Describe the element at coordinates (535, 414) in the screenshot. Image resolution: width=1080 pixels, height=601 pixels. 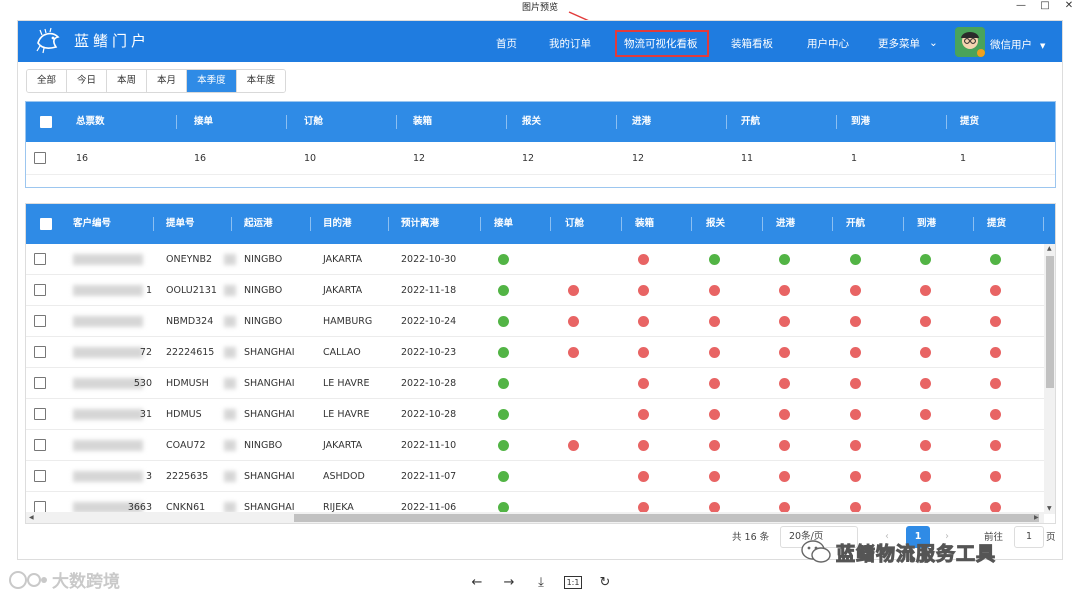
I see `table-row: 31 HDMUS SHANGHAI LE HAVRE 2022-10-28` at that location.